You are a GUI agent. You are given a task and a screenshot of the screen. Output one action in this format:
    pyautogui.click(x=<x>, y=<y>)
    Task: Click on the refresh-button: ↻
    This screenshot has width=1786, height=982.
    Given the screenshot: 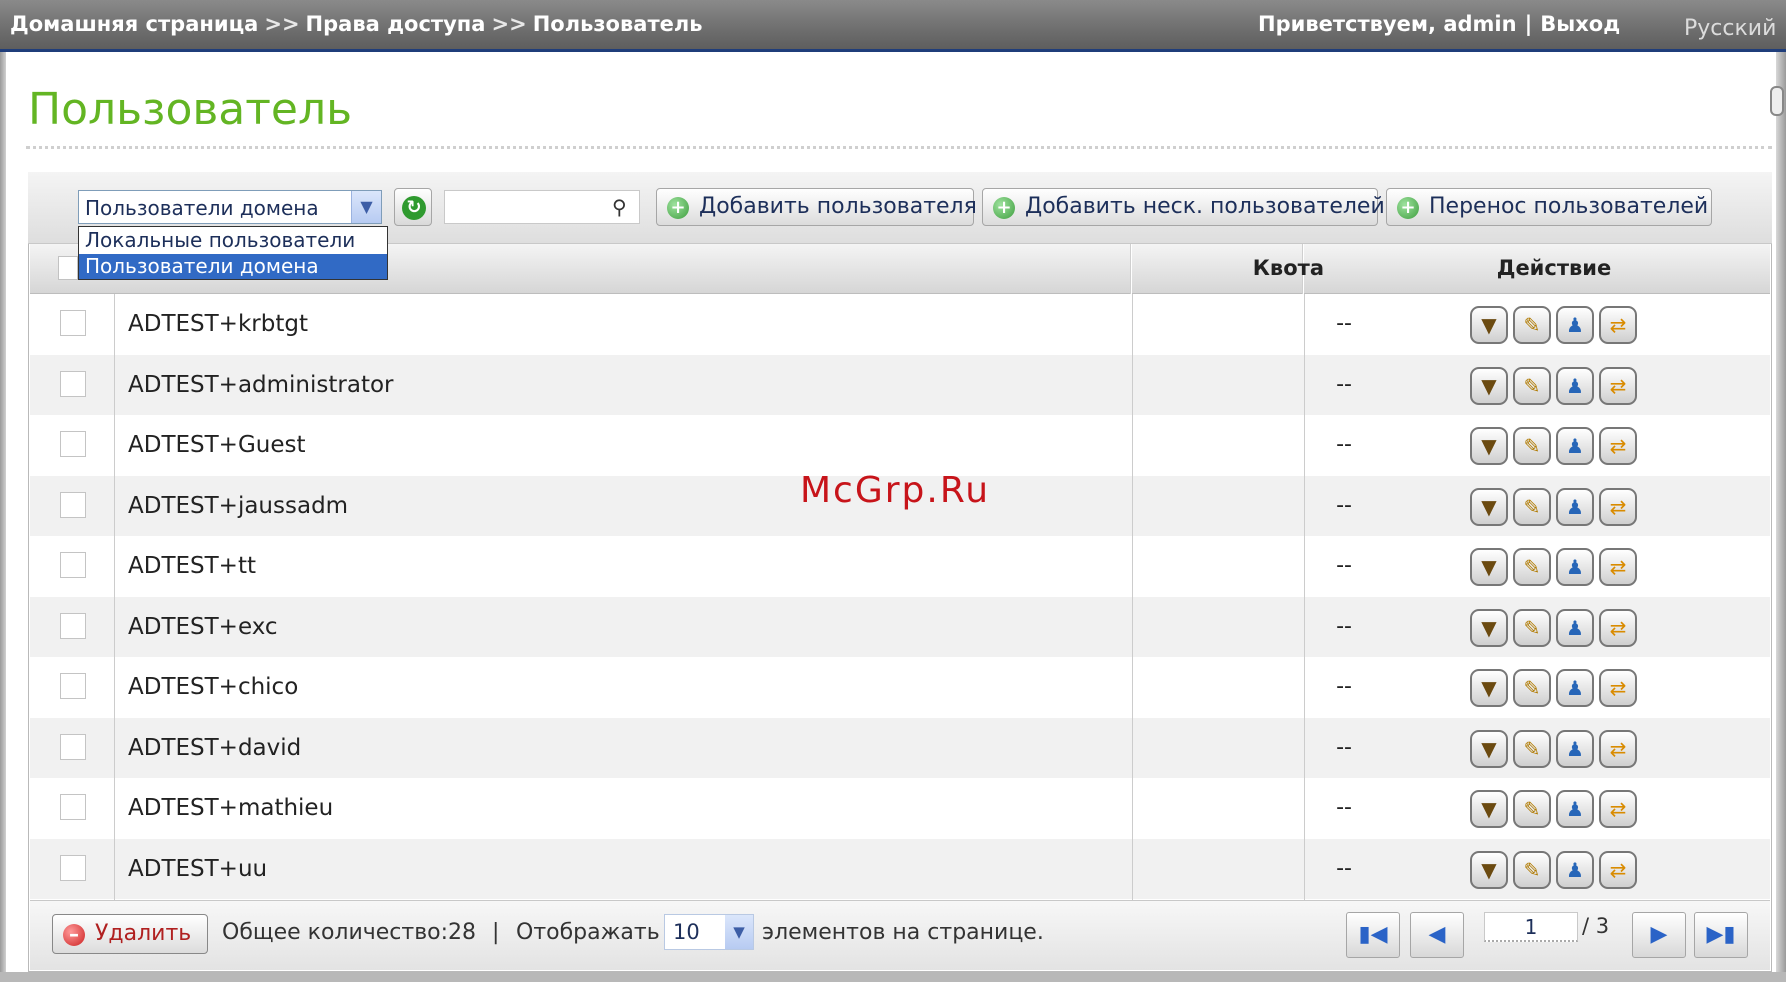 What is the action you would take?
    pyautogui.click(x=413, y=207)
    